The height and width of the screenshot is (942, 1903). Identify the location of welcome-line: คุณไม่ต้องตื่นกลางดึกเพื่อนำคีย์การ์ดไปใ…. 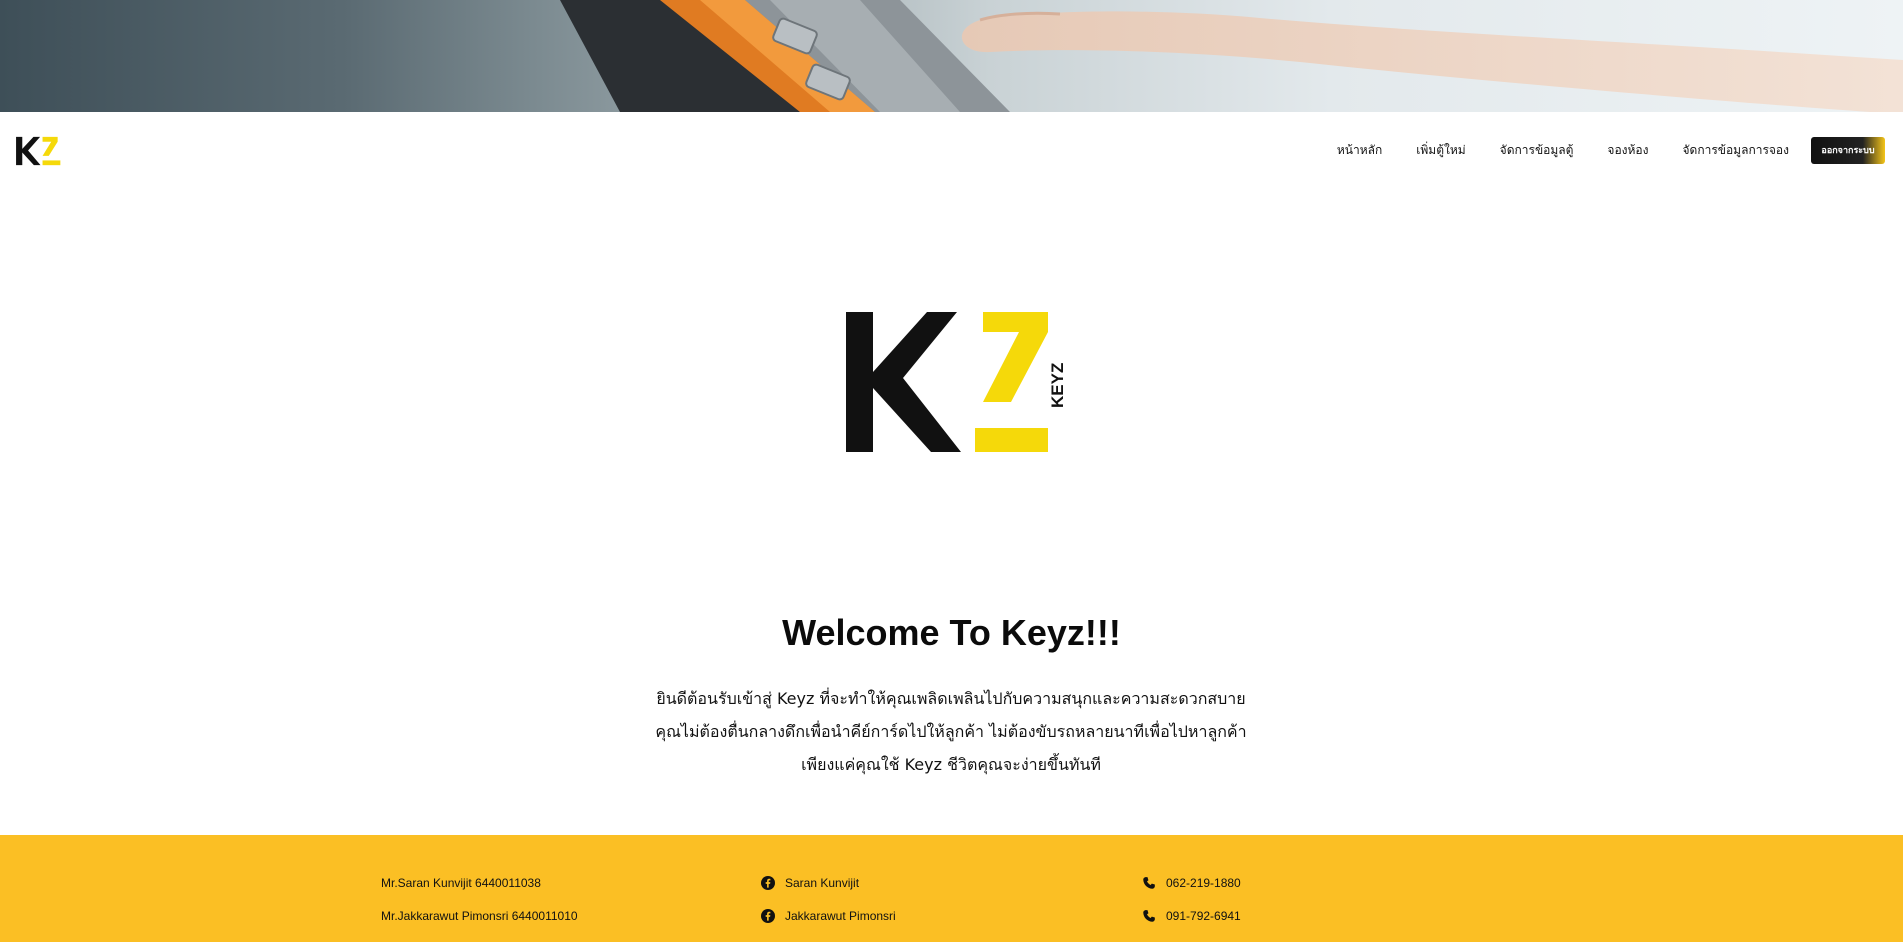
(951, 731).